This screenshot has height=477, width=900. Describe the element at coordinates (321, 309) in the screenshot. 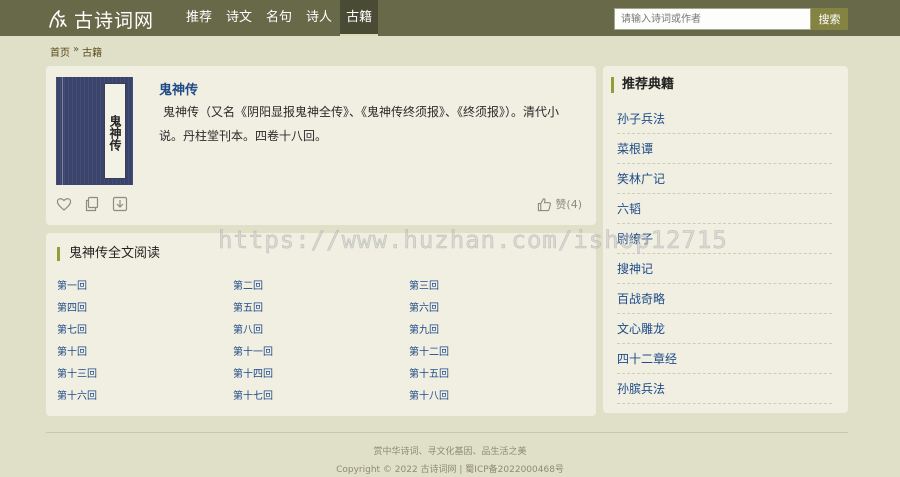

I see `chapter-link: 第五回` at that location.